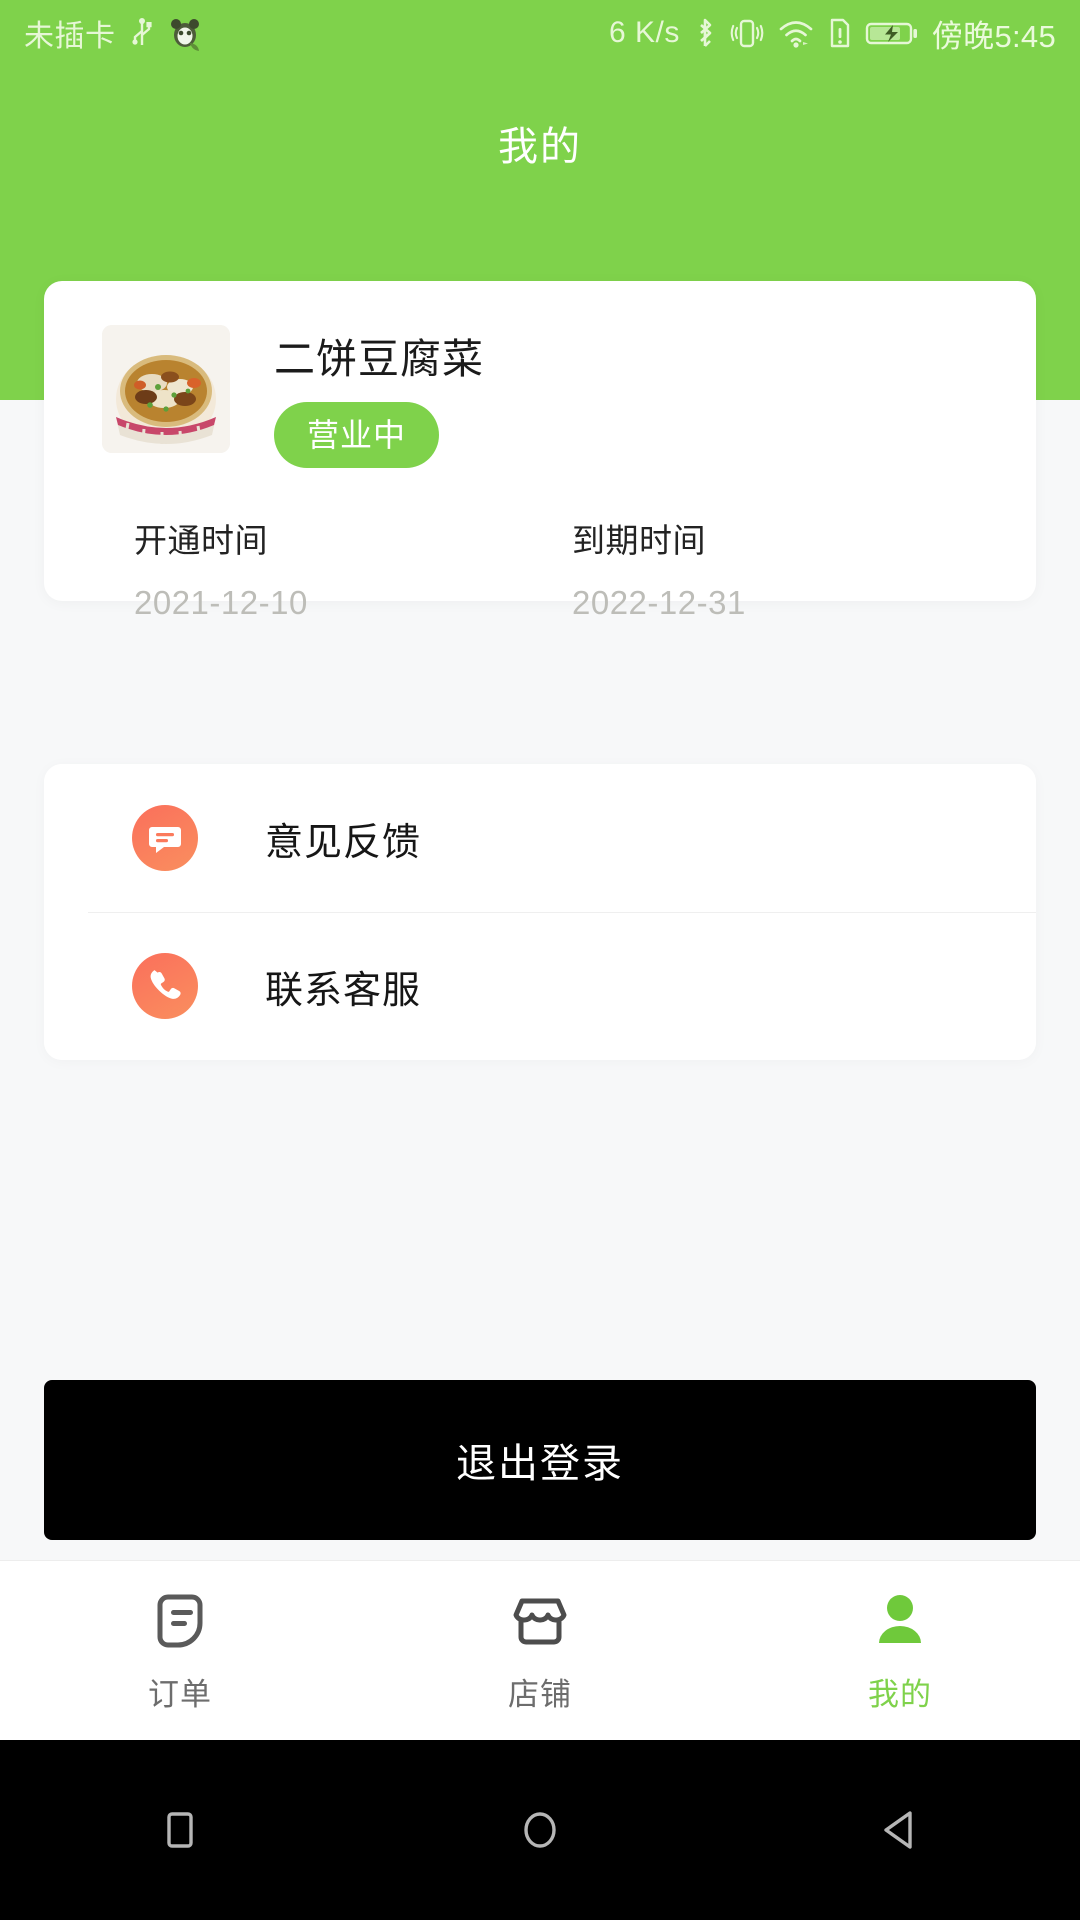 The width and height of the screenshot is (1080, 1920). I want to click on menu-item-contact-support-label: 联系客服, so click(343, 990).